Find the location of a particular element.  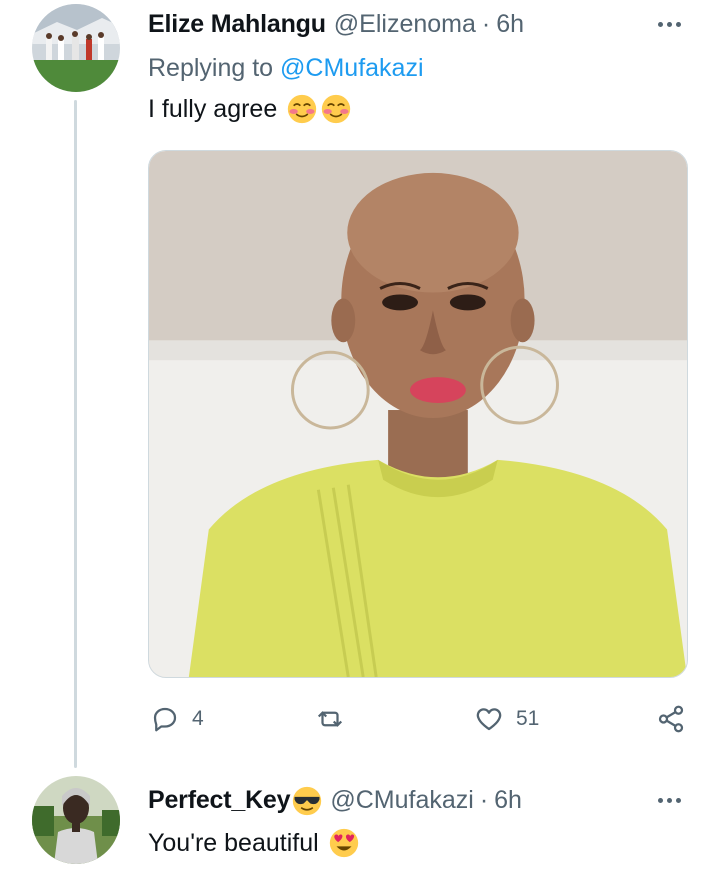

share-button is located at coordinates (671, 719).